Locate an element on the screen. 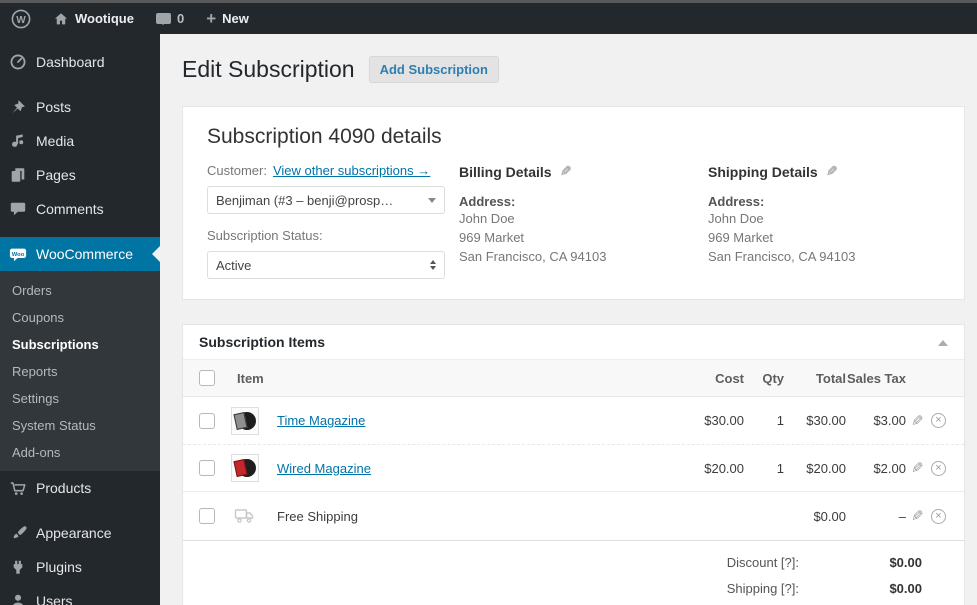  shipping-details-title: Shipping Details is located at coordinates (763, 171).